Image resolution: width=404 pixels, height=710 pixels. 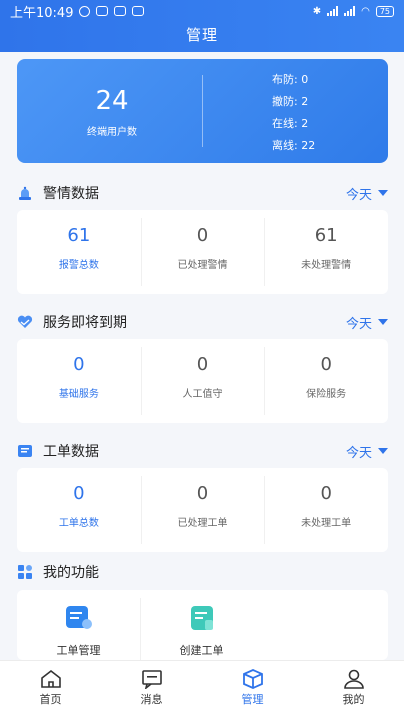 I want to click on workorder-unhandled: 0 未处理工单, so click(x=326, y=510).